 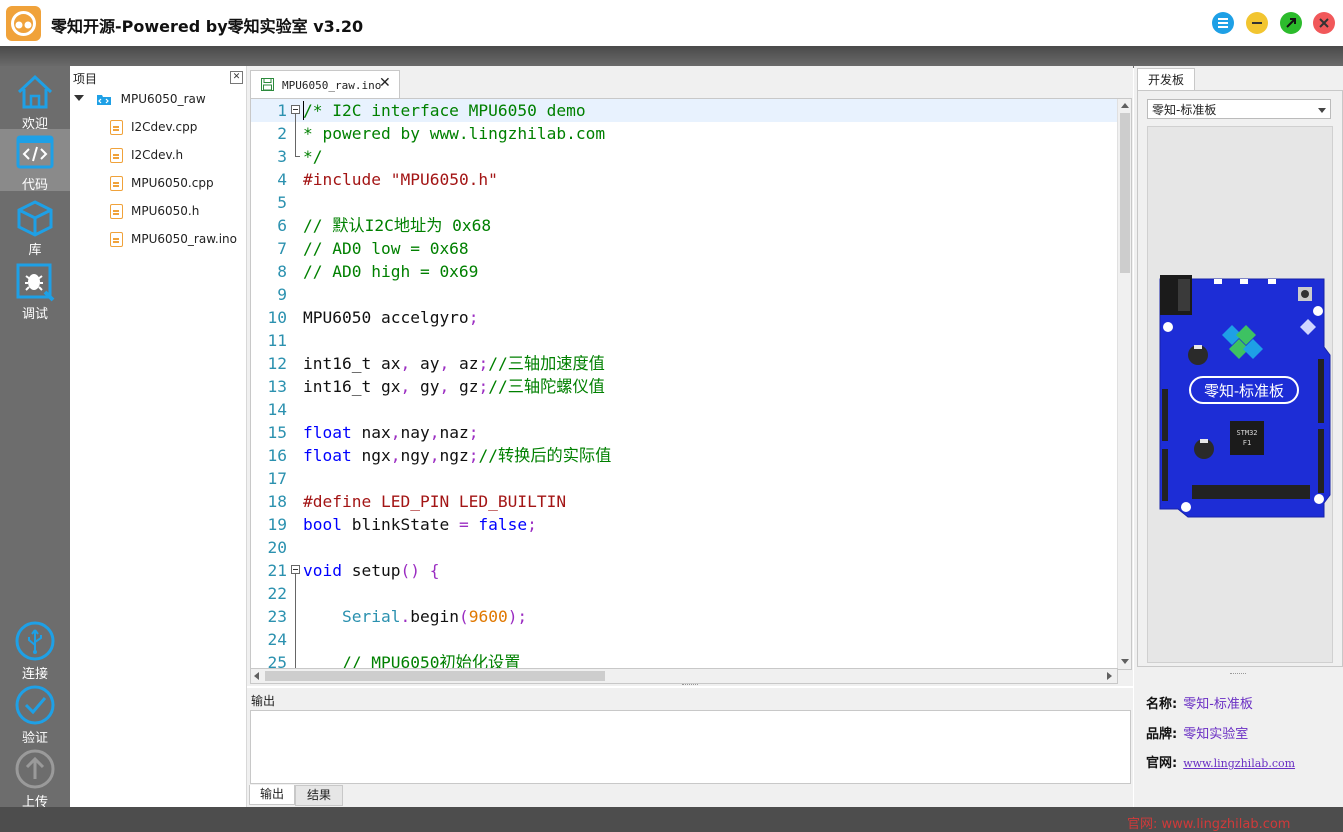 I want to click on nav-debug: 调试, so click(x=35, y=290).